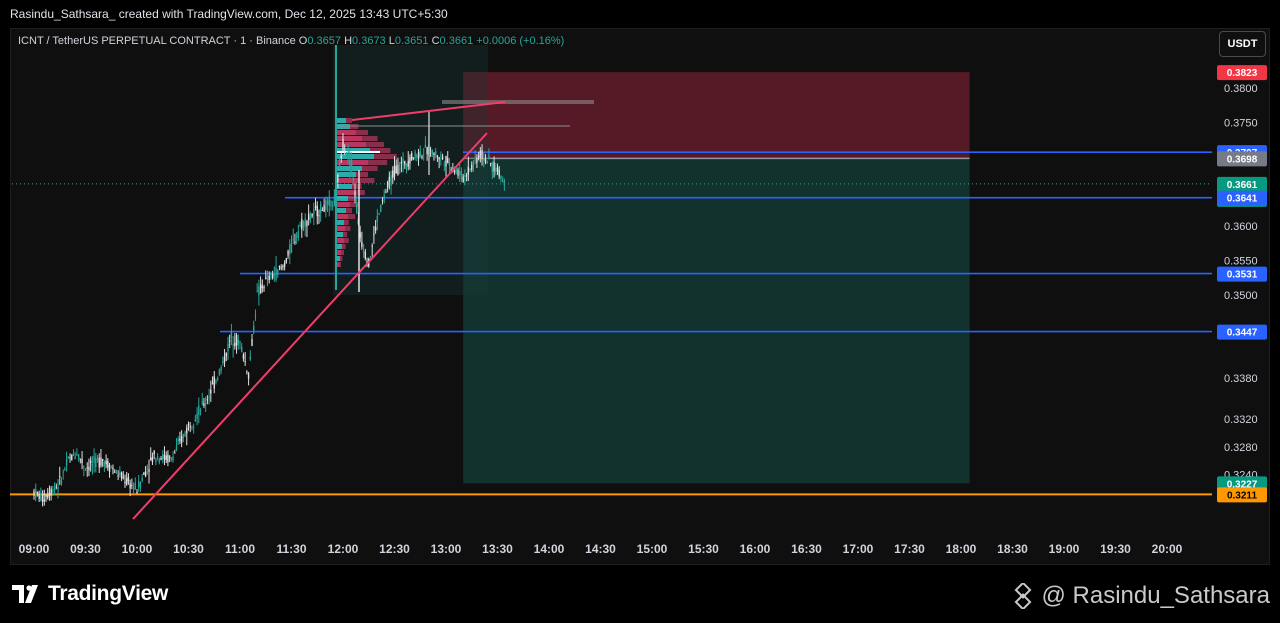  Describe the element at coordinates (411, 41) in the screenshot. I see `low-value: 0.3651` at that location.